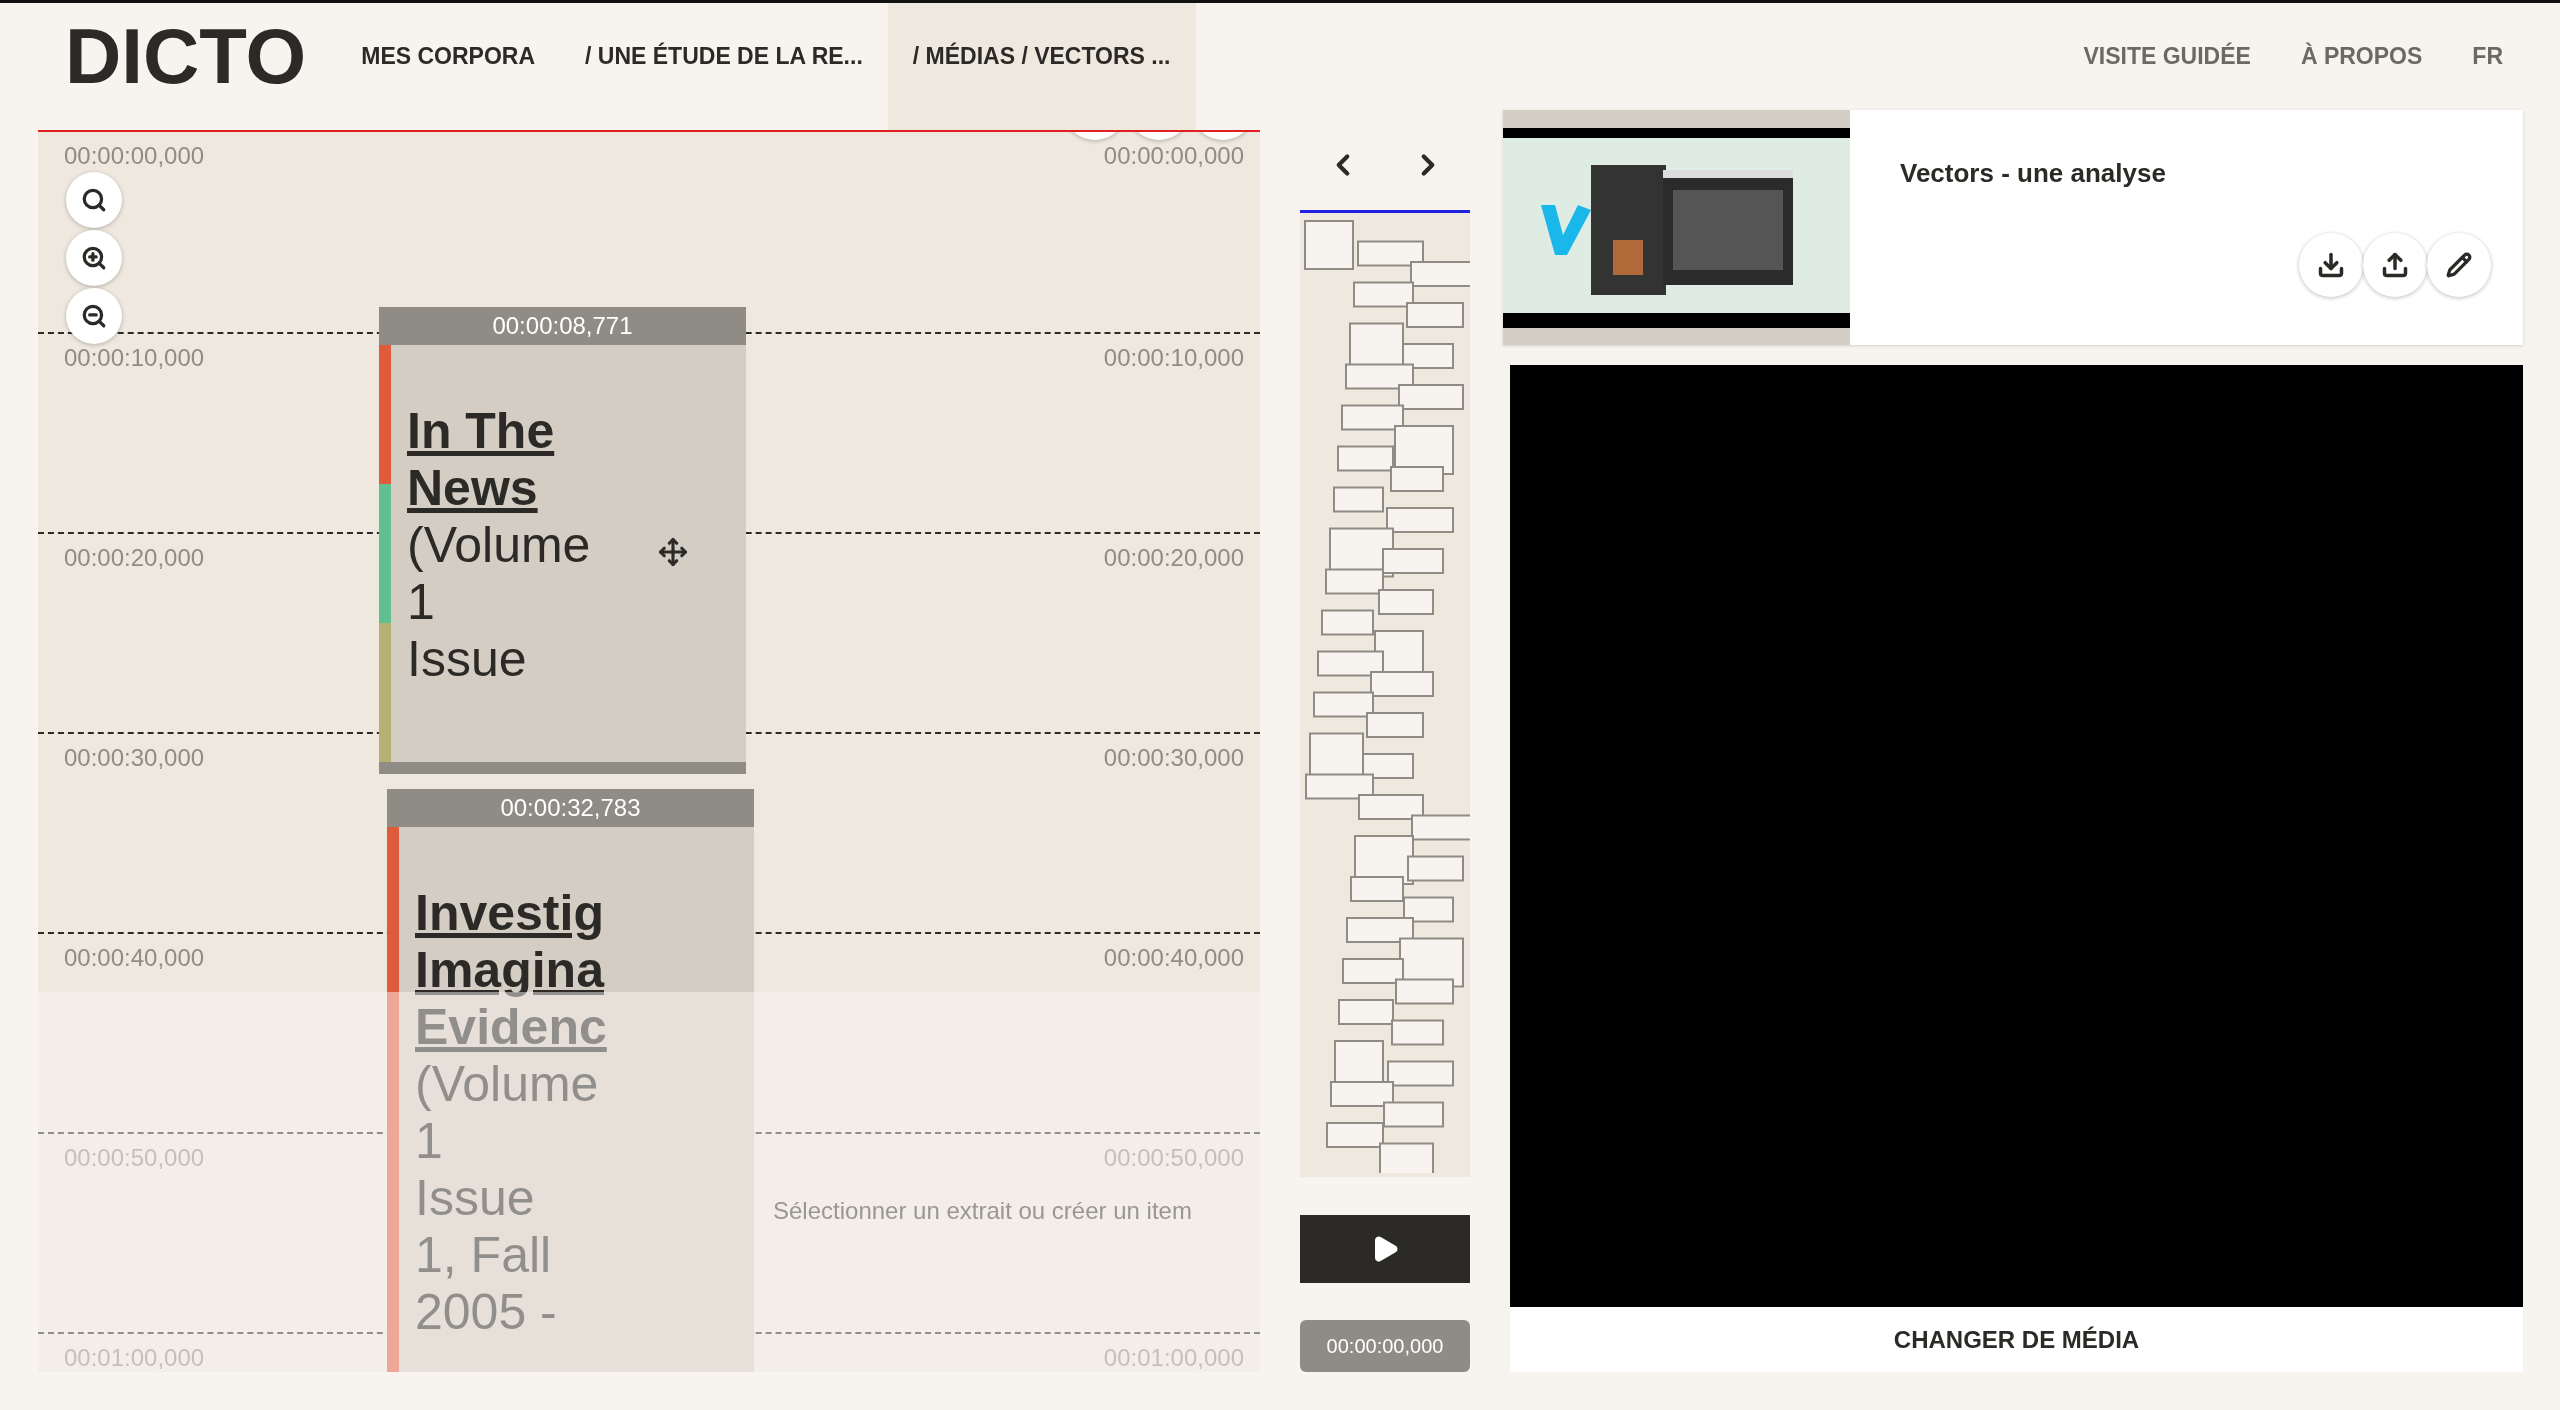  I want to click on move-icon, so click(673, 552).